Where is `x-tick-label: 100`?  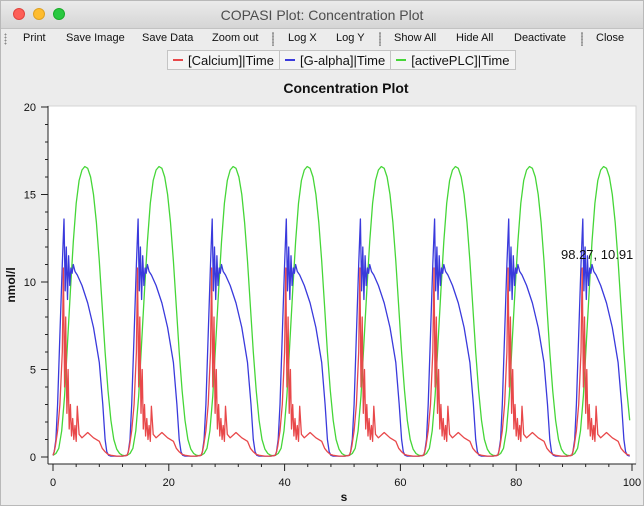 x-tick-label: 100 is located at coordinates (632, 483).